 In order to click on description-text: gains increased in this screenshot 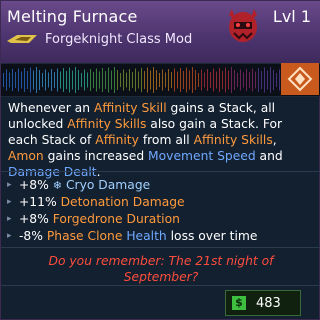, I will do `click(96, 156)`.